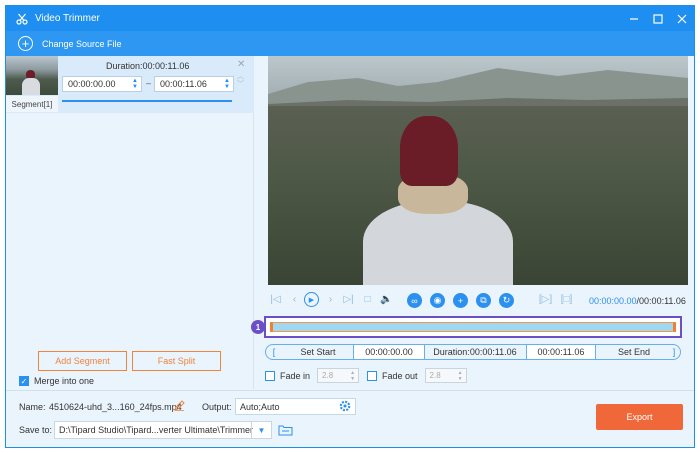 This screenshot has width=700, height=453. I want to click on fast-split-button: Fast Split, so click(176, 361).